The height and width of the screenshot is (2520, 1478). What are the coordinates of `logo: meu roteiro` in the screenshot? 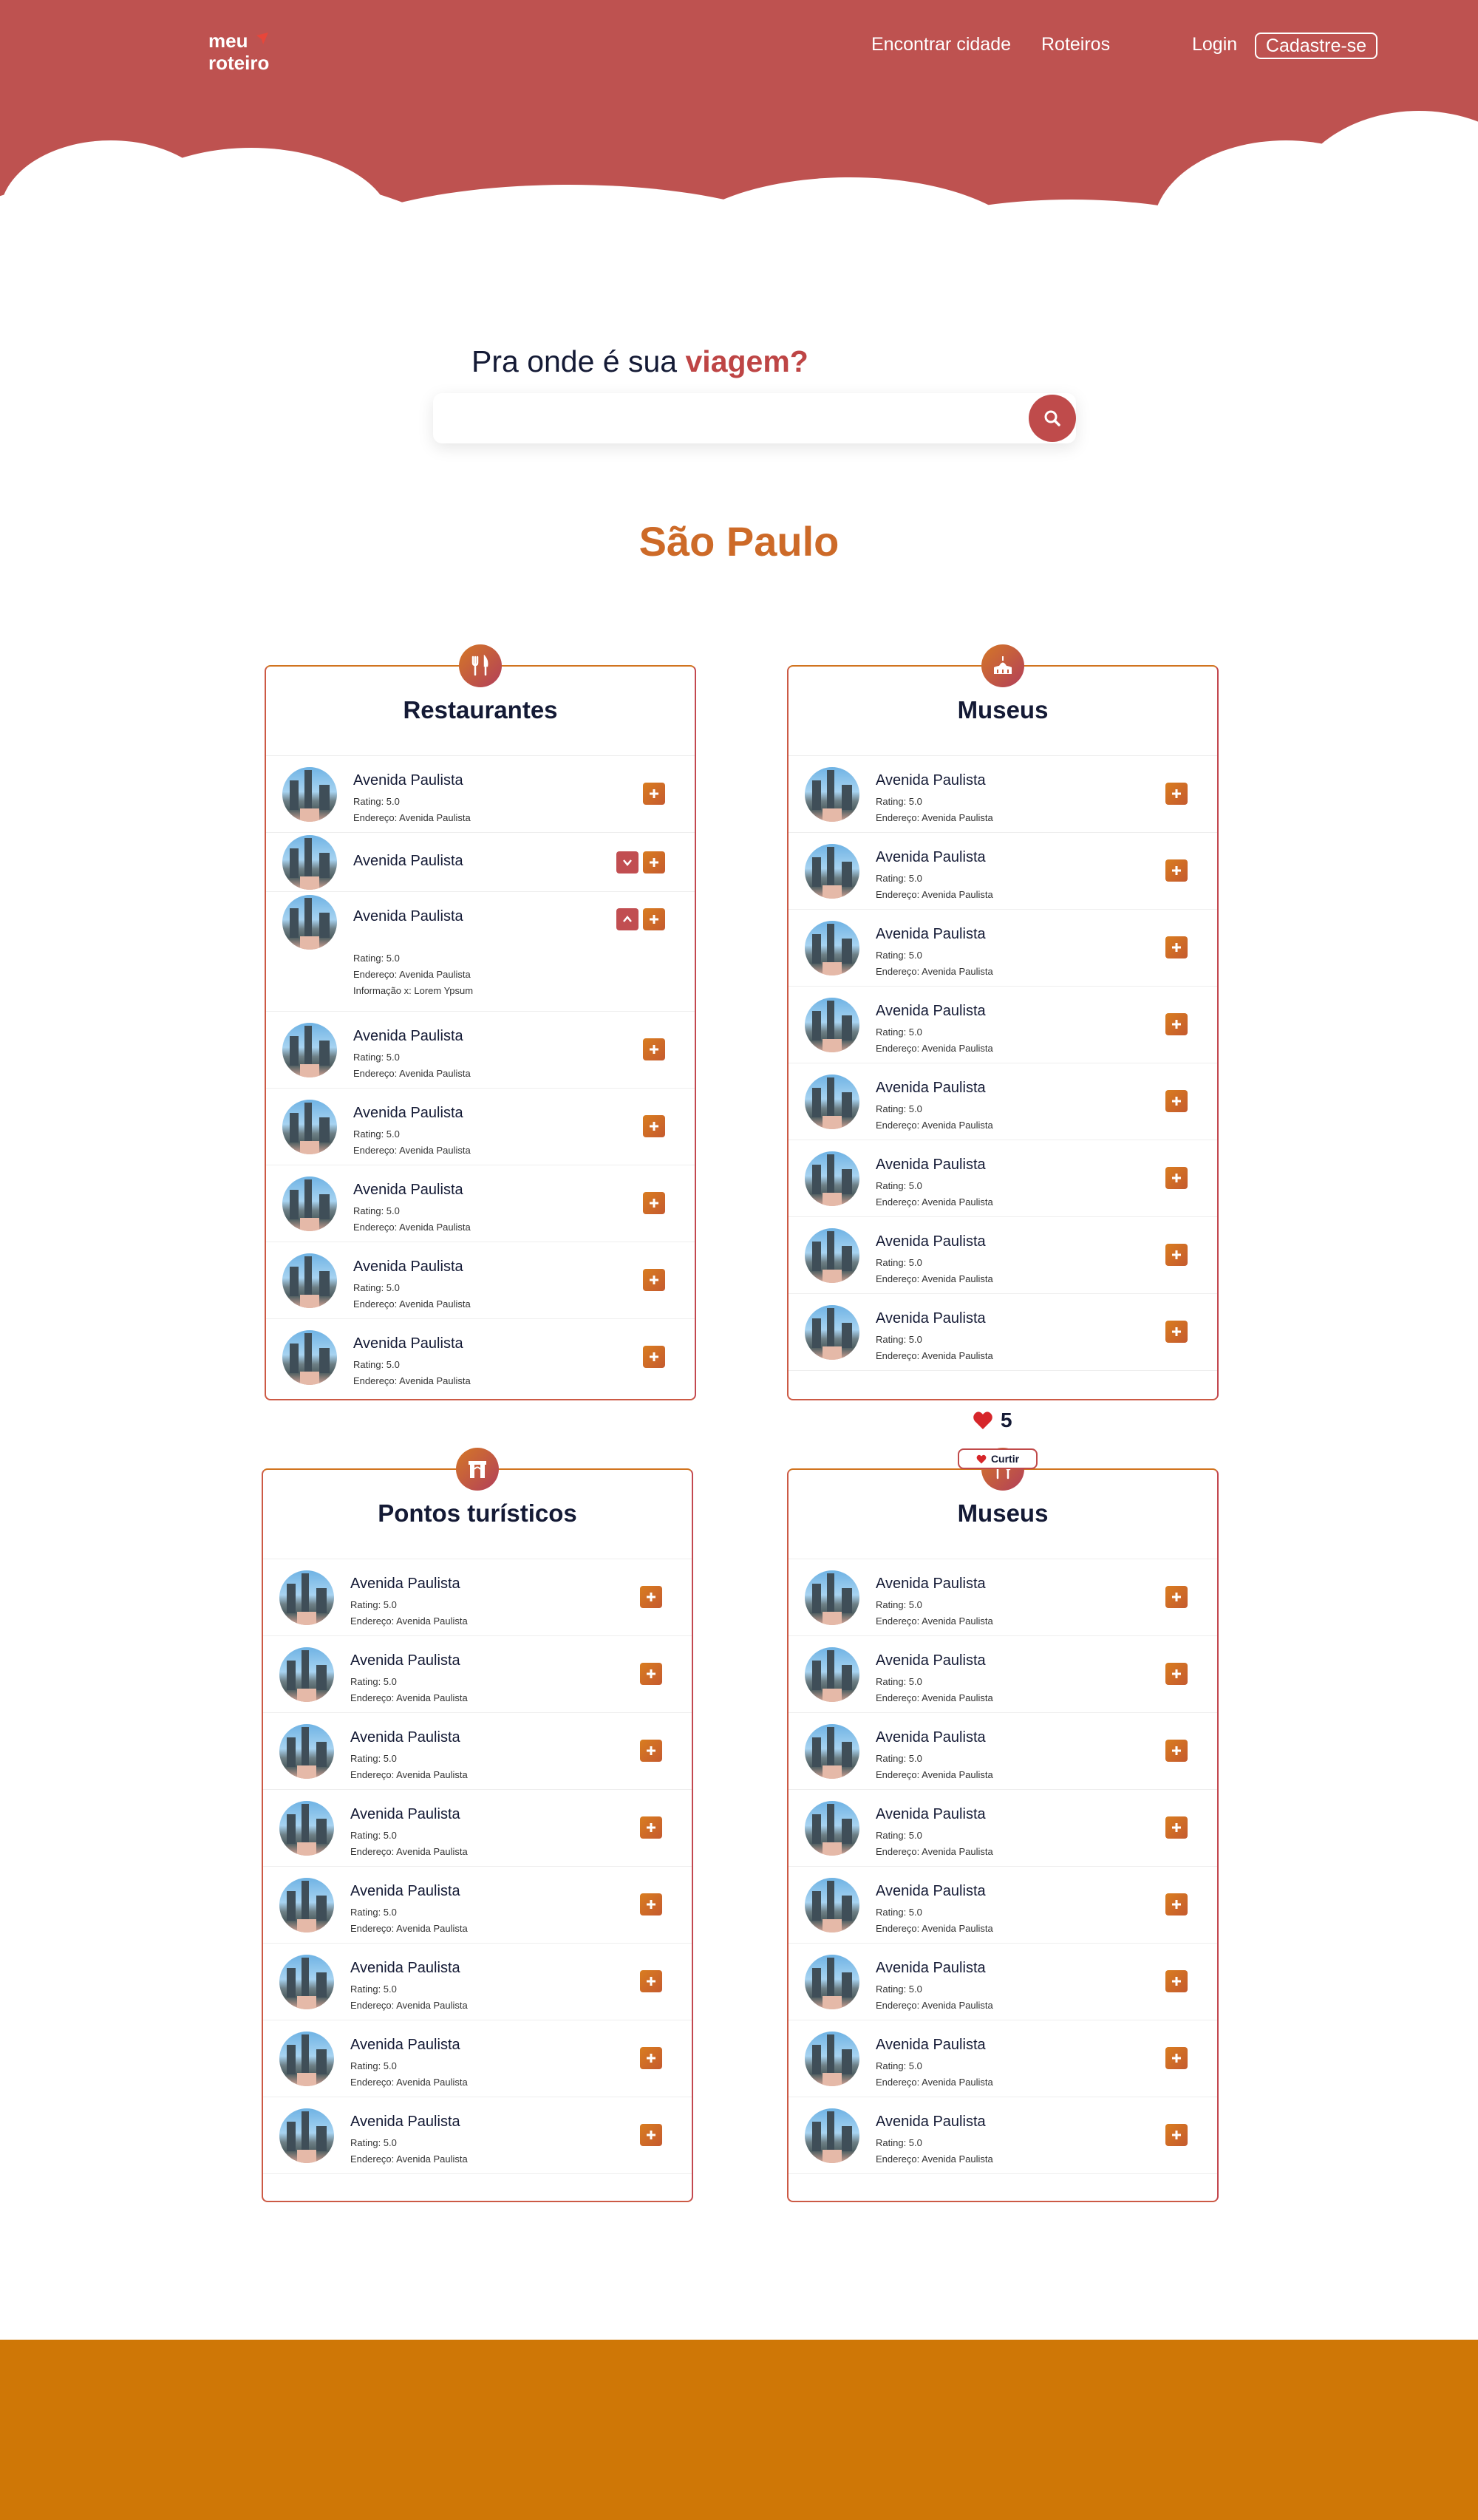 It's located at (238, 52).